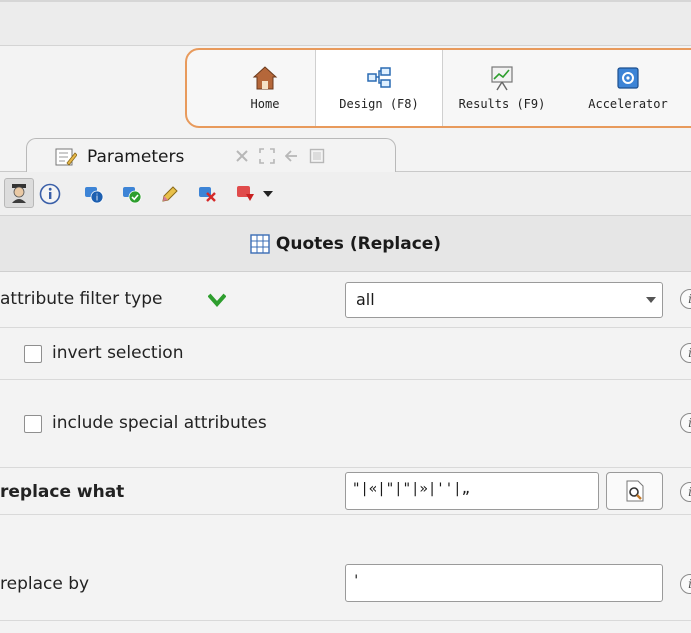 Image resolution: width=691 pixels, height=633 pixels. What do you see at coordinates (345, 23) in the screenshot?
I see `window-top-strip` at bounding box center [345, 23].